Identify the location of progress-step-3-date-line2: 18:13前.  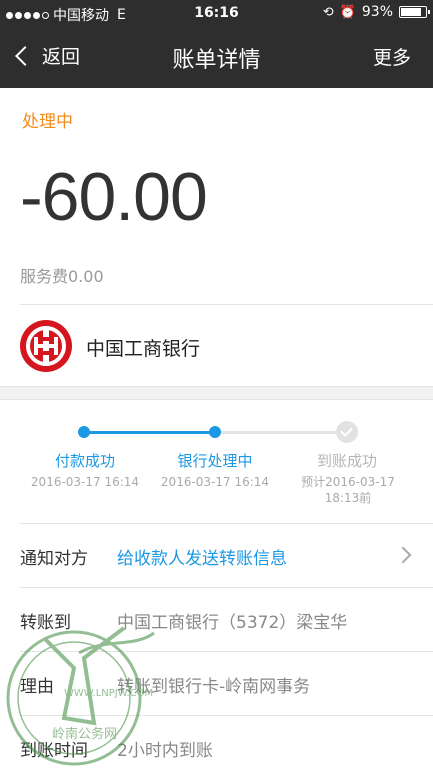
(348, 498).